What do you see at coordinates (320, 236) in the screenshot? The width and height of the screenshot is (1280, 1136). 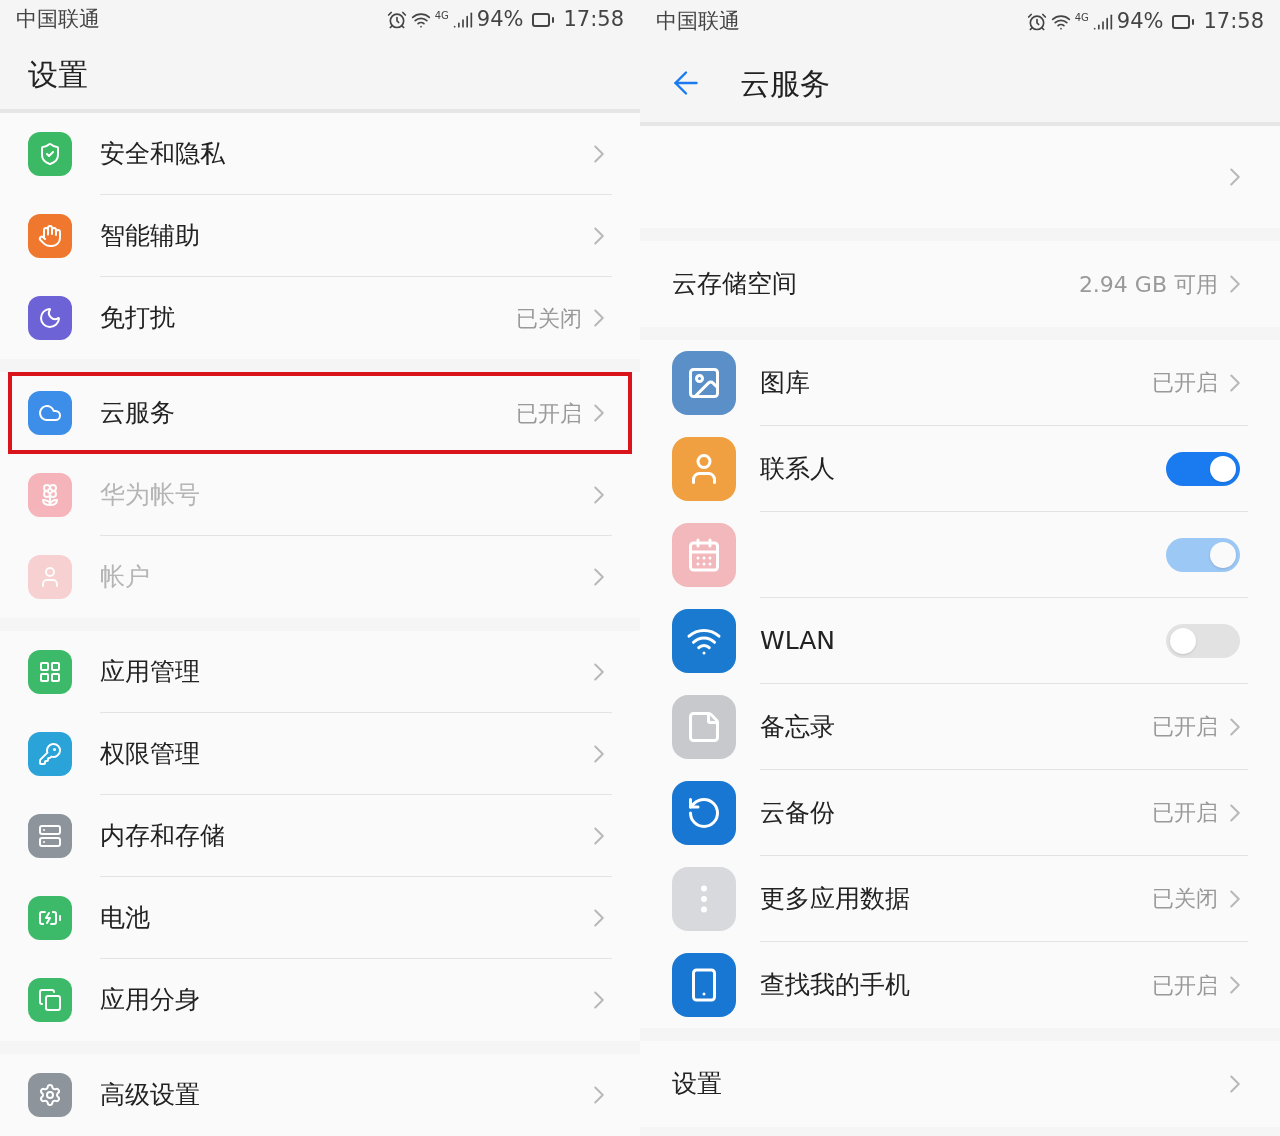 I see `settings-row: 智能辅助` at bounding box center [320, 236].